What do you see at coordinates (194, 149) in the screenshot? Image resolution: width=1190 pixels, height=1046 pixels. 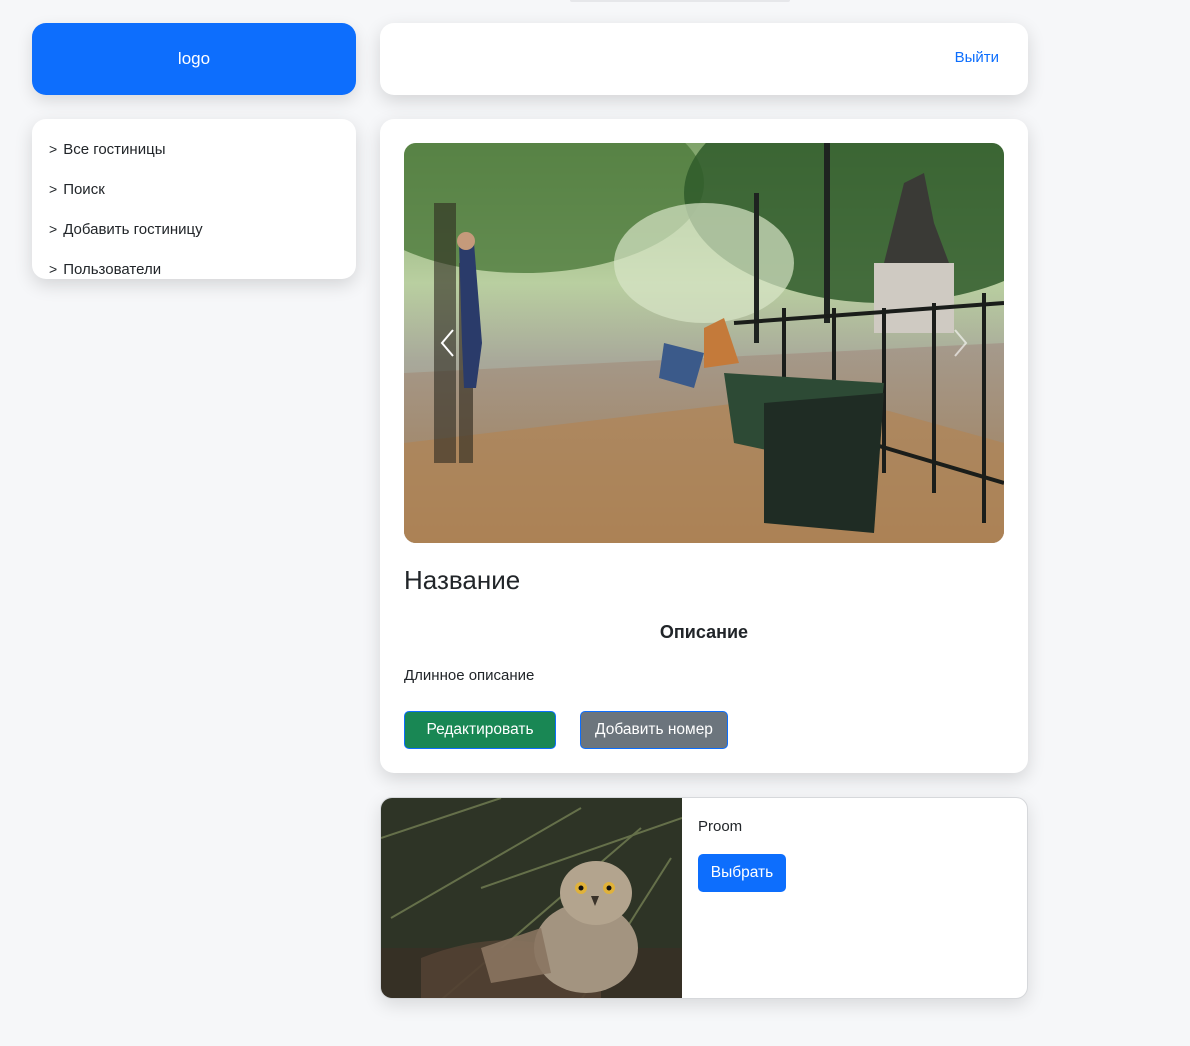 I see `sidebar-item-all-hotels: > Все гостиницы` at bounding box center [194, 149].